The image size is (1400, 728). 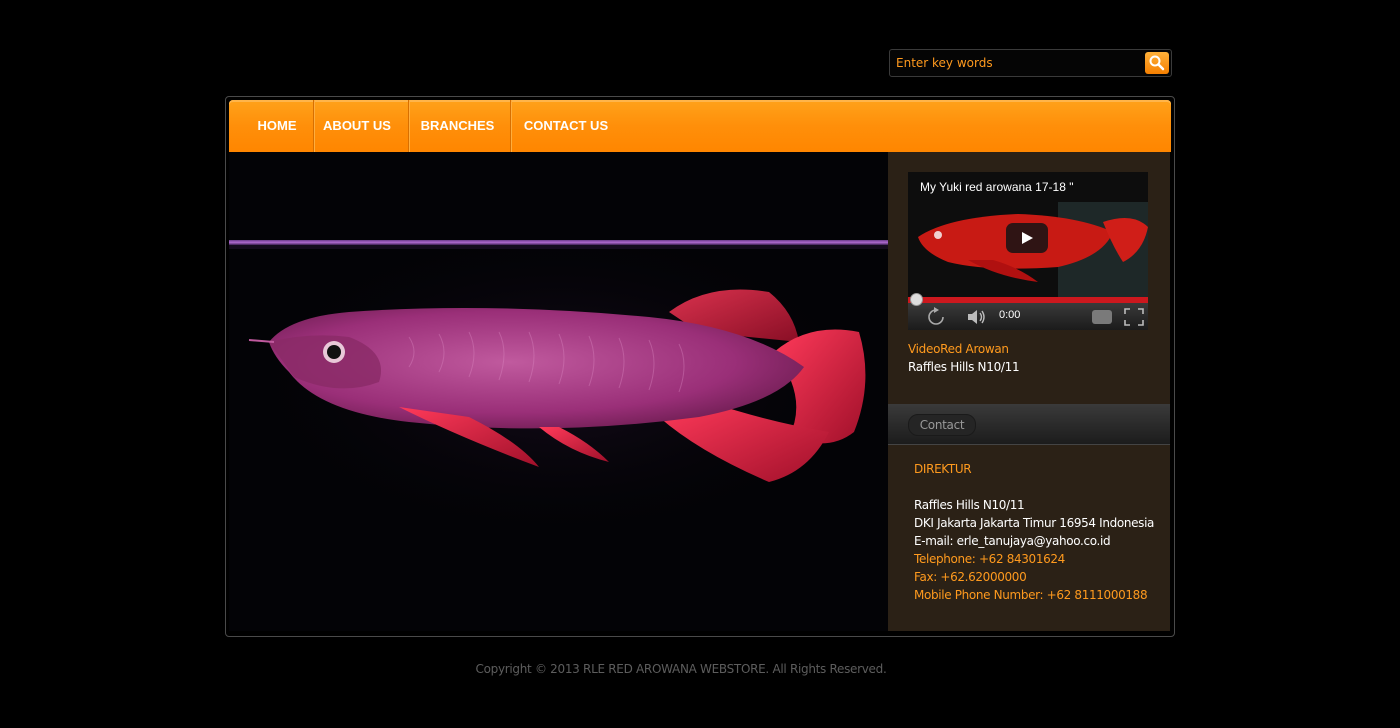 I want to click on youtube-logo-icon, so click(x=1092, y=317).